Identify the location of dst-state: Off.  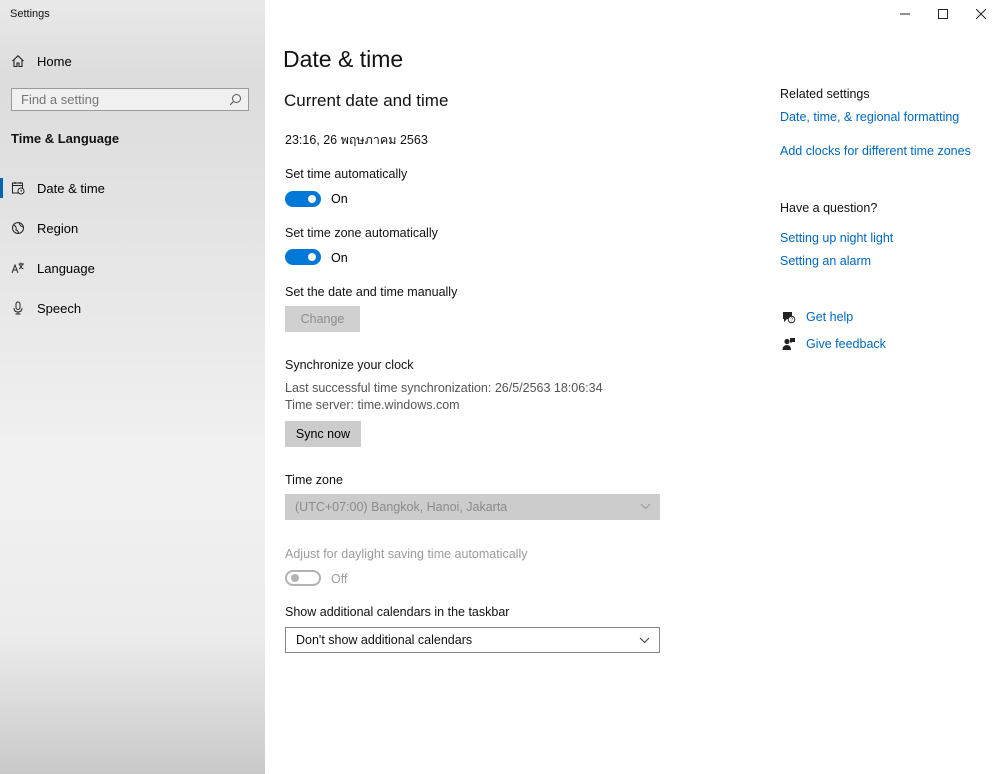
(339, 579).